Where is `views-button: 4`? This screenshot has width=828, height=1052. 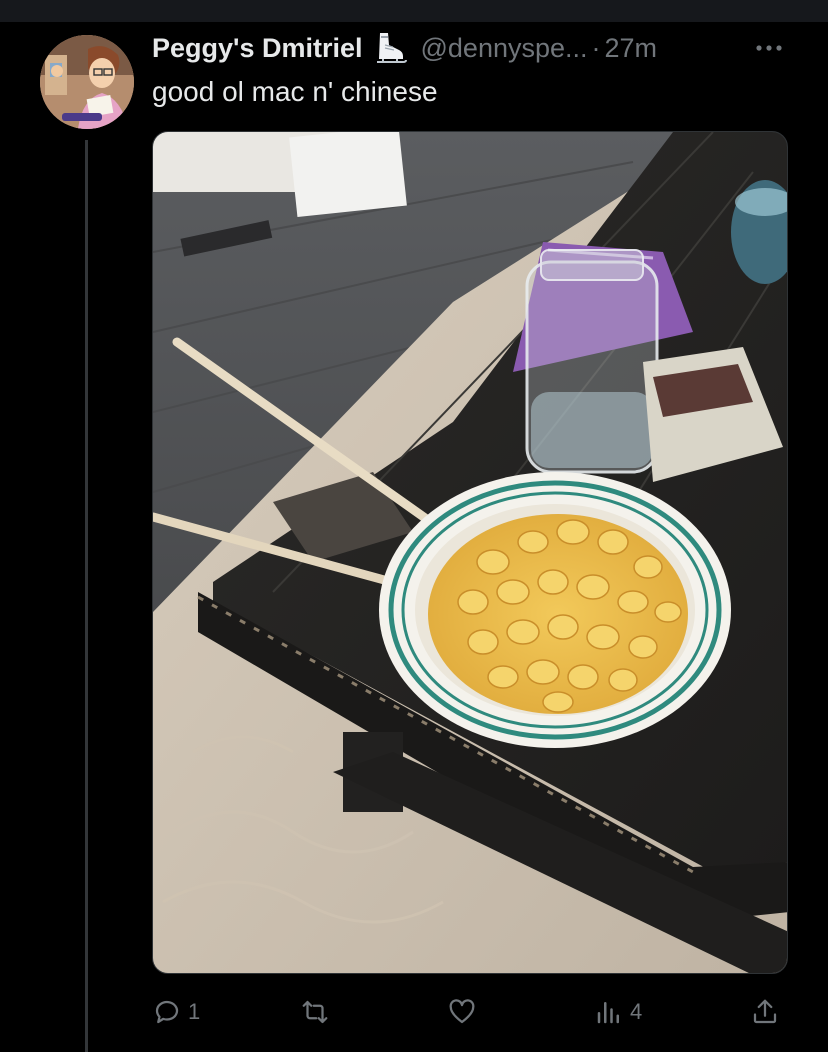 views-button: 4 is located at coordinates (618, 1012).